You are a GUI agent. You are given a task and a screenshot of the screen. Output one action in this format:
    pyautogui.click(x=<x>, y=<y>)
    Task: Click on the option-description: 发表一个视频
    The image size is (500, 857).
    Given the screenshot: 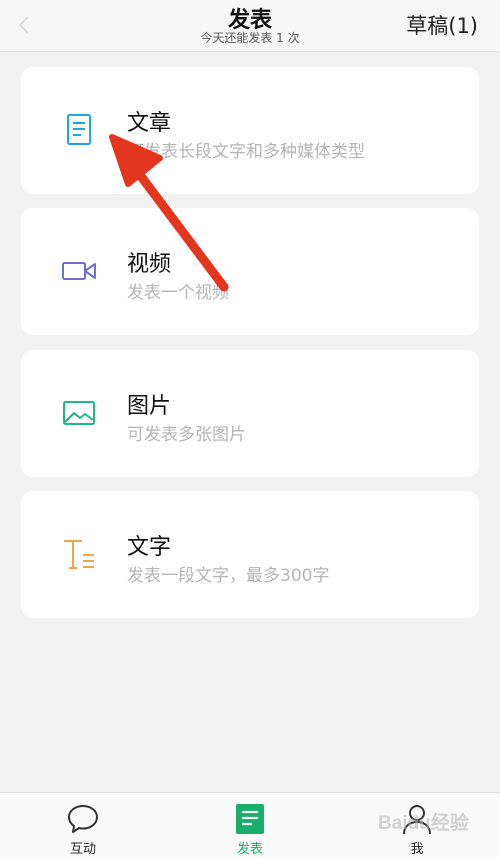 What is the action you would take?
    pyautogui.click(x=178, y=293)
    